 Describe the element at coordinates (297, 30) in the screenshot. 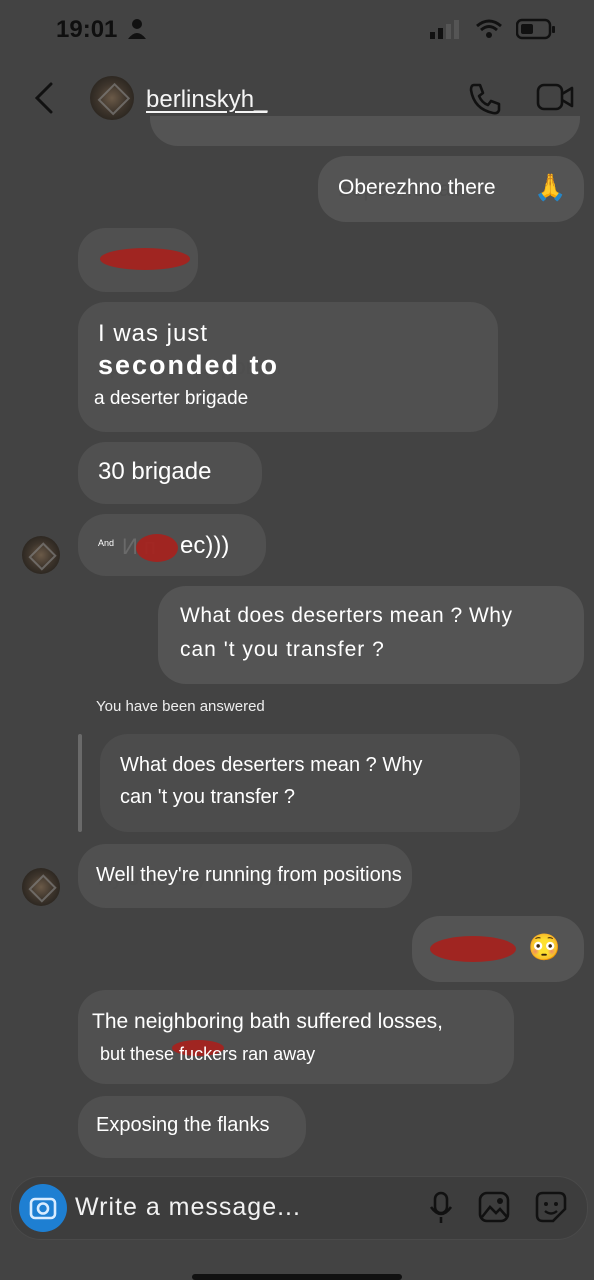

I see `status-bar: 19:01` at that location.